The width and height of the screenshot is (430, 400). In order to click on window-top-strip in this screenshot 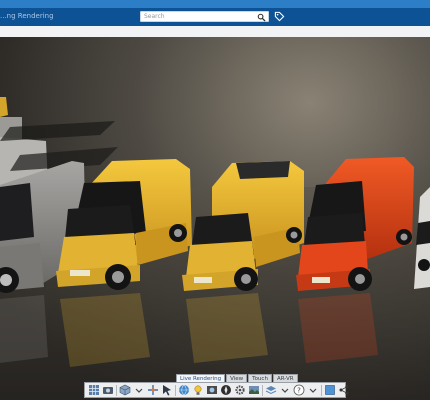, I will do `click(215, 4)`.